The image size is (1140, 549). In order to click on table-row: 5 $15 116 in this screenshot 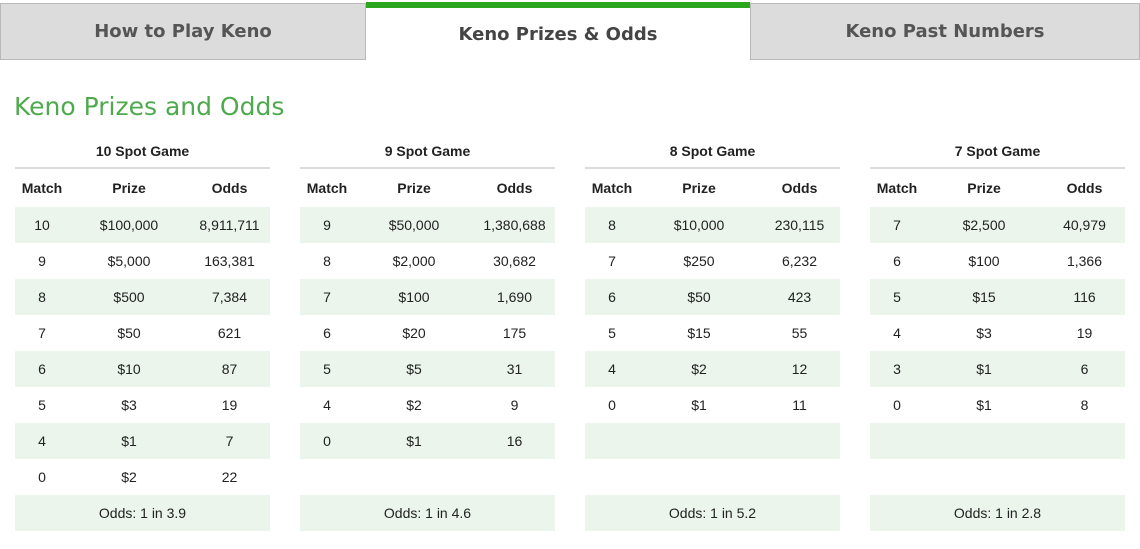, I will do `click(997, 297)`.